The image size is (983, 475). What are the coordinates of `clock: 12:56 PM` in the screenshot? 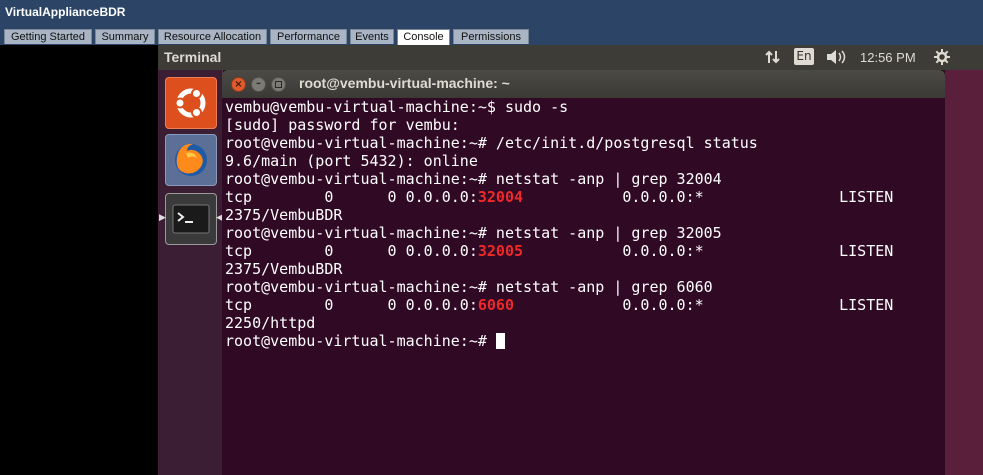 It's located at (888, 57).